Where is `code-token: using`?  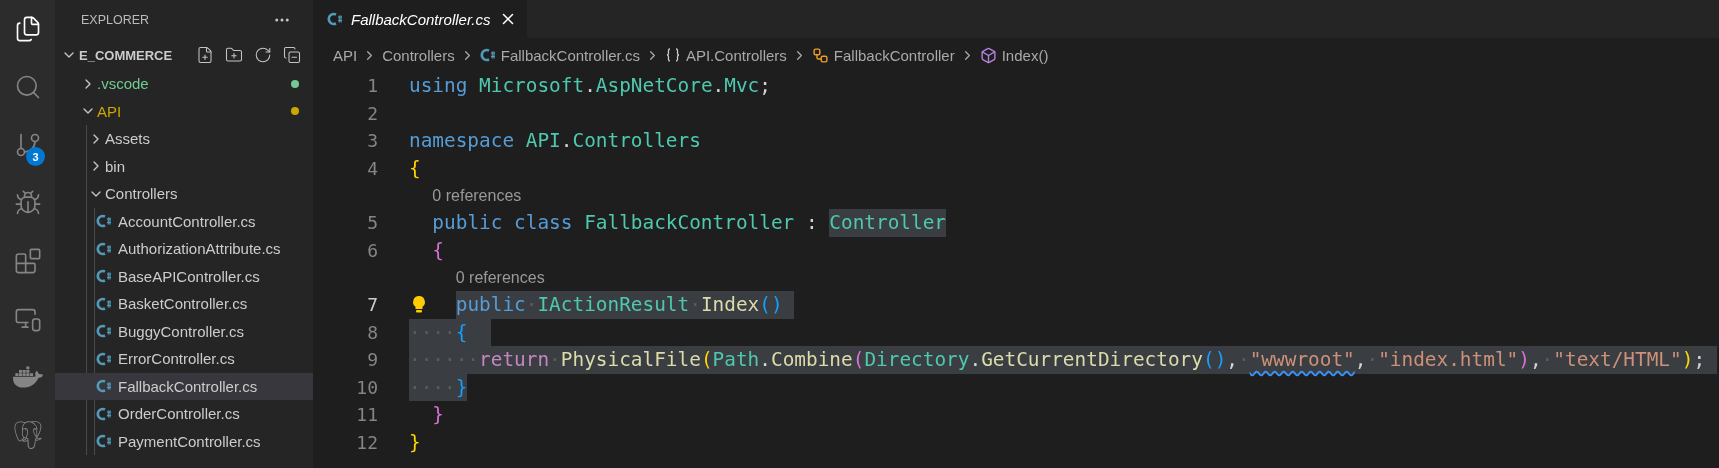 code-token: using is located at coordinates (438, 86).